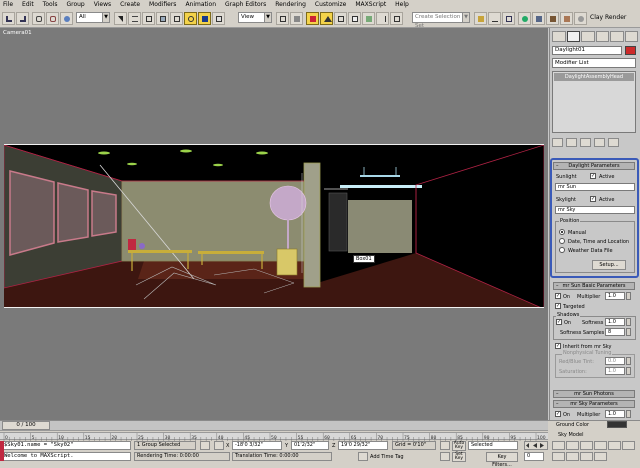  Describe the element at coordinates (573, 36) in the screenshot. I see `modify-tab-icon` at that location.